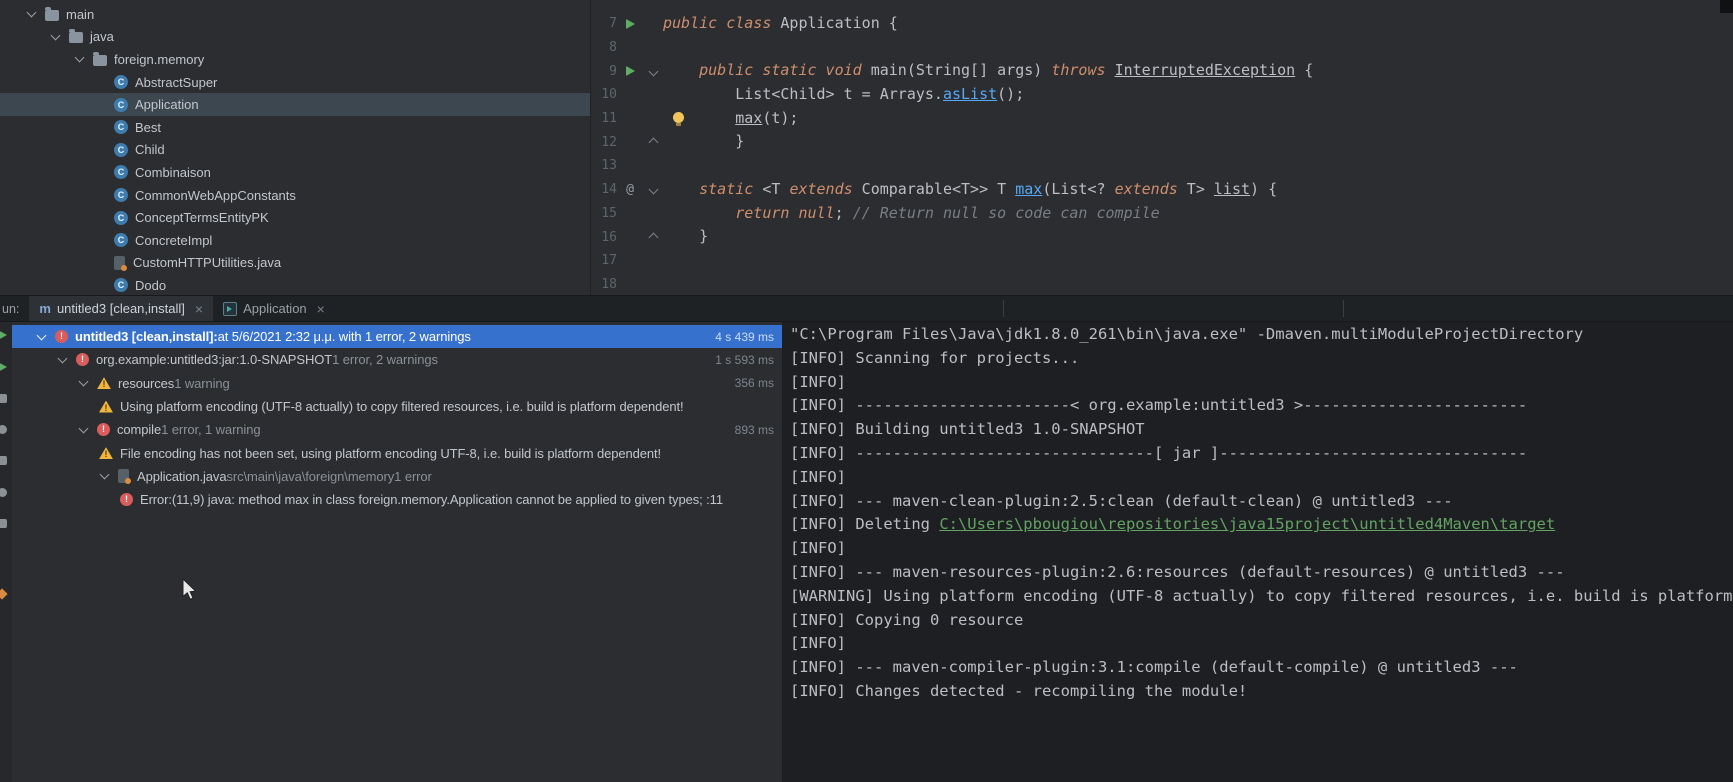 The image size is (1733, 782). I want to click on tree-item-foreign-memory: foreign.memory, so click(295, 59).